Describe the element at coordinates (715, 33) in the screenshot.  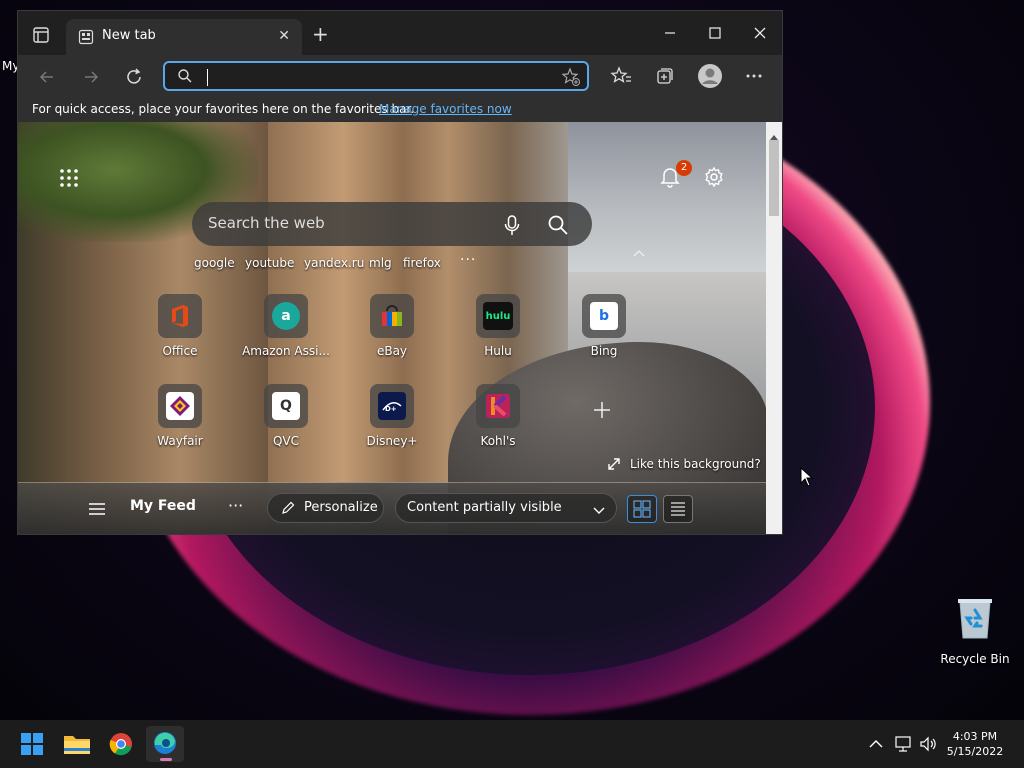
I see `maximize-icon` at that location.